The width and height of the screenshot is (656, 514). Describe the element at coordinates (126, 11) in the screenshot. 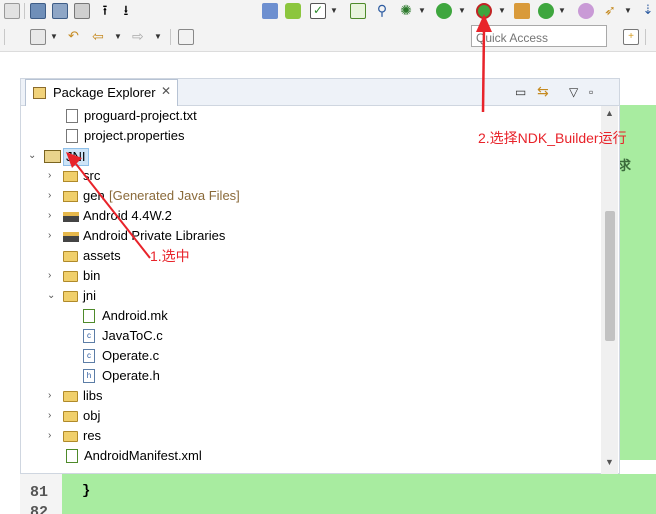

I see `import-icon: ⭳` at that location.